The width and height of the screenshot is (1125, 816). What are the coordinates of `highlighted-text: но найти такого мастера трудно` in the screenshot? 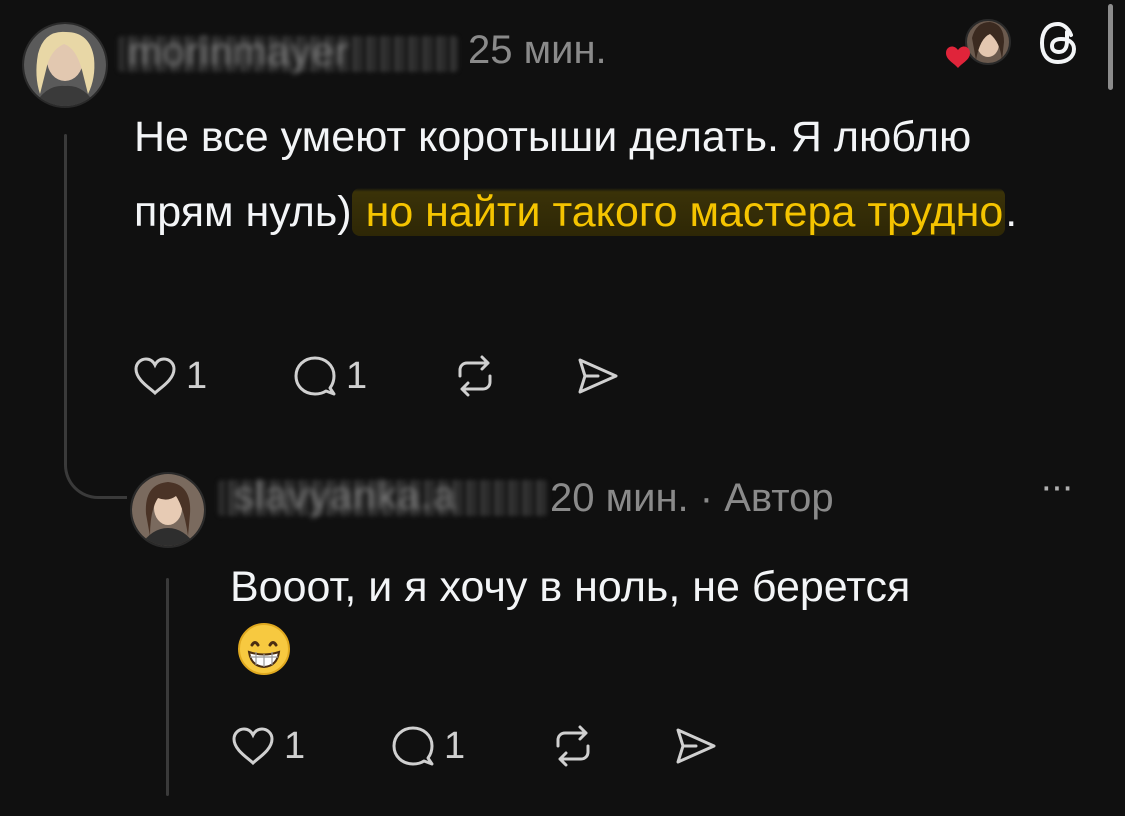 It's located at (678, 212).